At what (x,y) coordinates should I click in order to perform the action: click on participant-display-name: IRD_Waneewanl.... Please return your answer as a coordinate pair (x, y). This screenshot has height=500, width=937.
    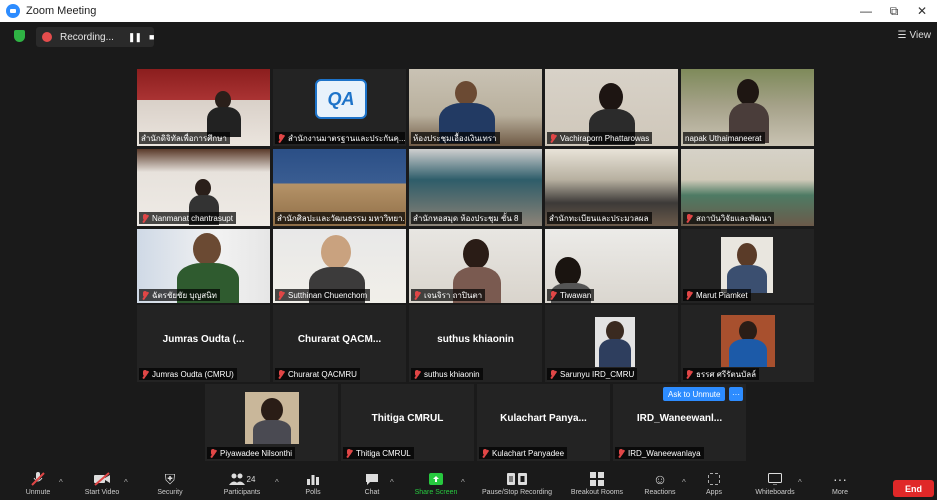
    Looking at the image, I should click on (679, 419).